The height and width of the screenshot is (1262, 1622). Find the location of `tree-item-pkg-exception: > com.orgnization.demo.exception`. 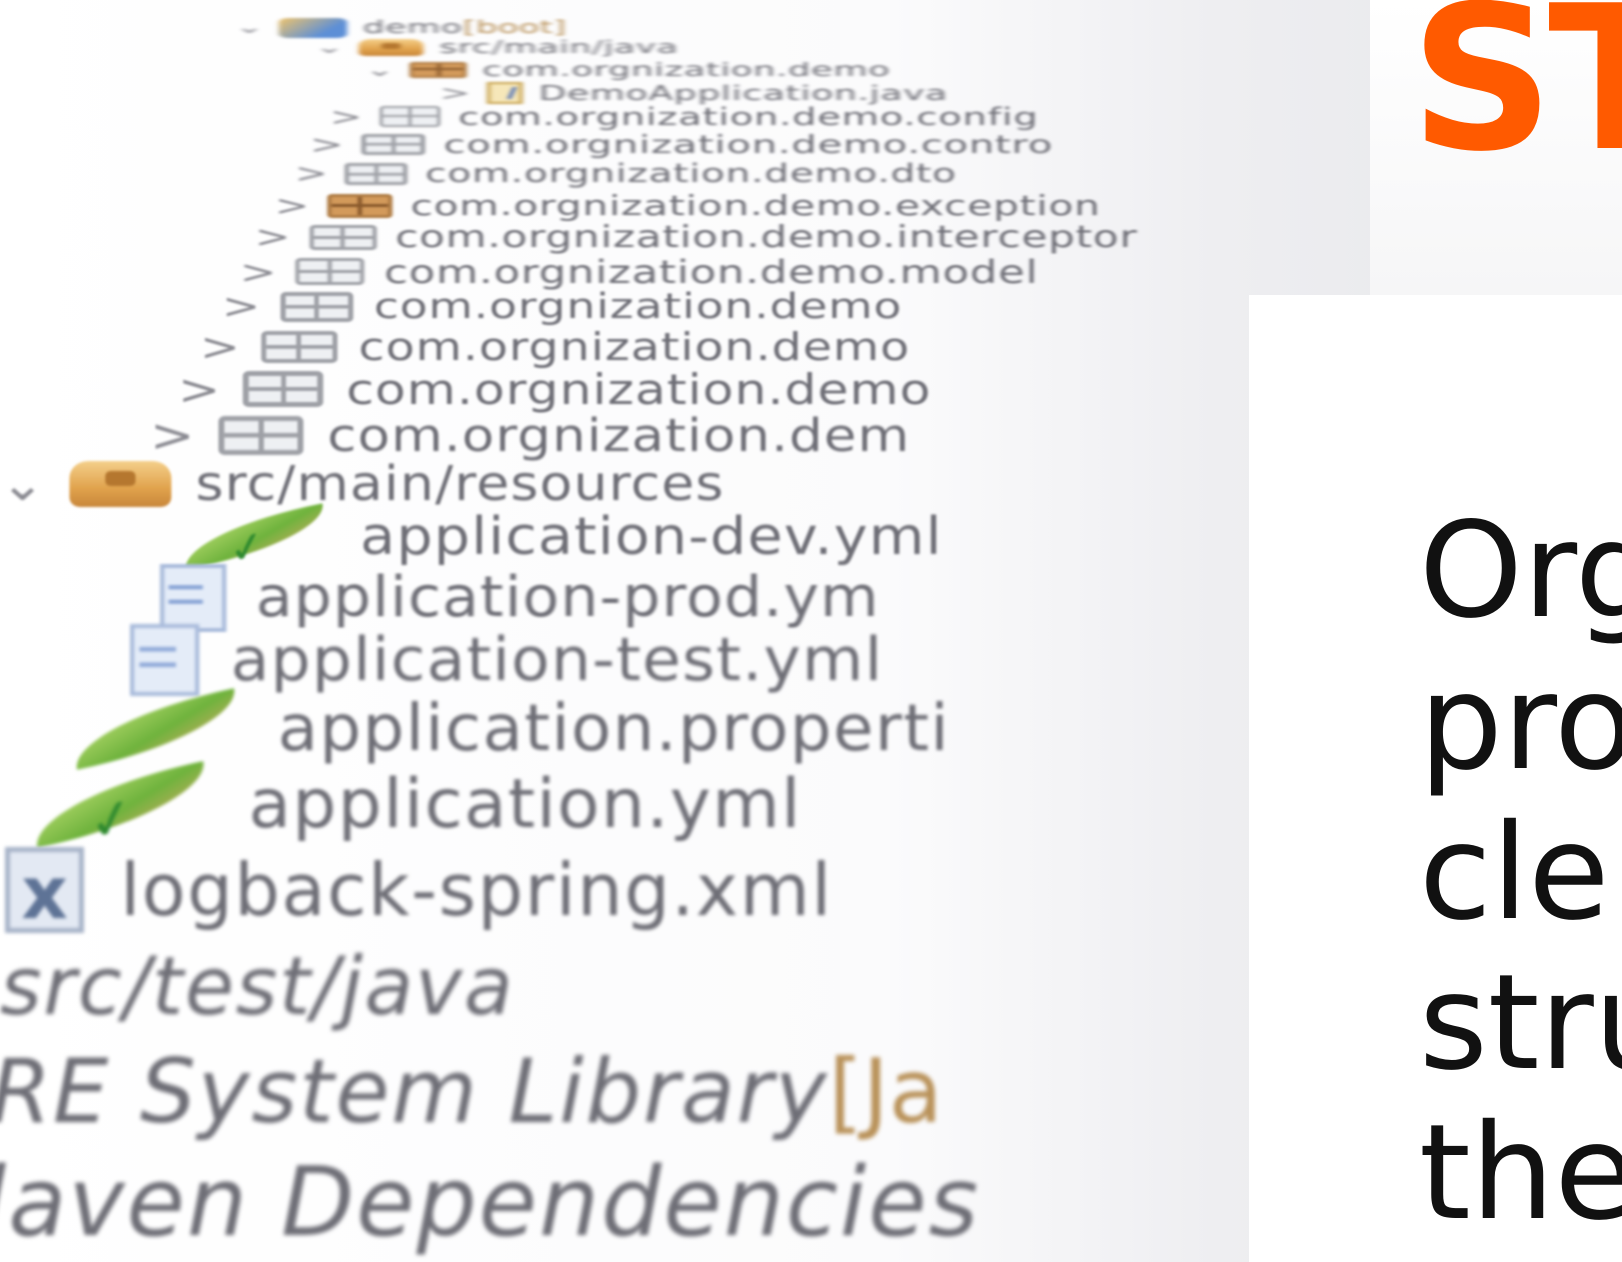

tree-item-pkg-exception: > com.orgnization.demo.exception is located at coordinates (688, 205).